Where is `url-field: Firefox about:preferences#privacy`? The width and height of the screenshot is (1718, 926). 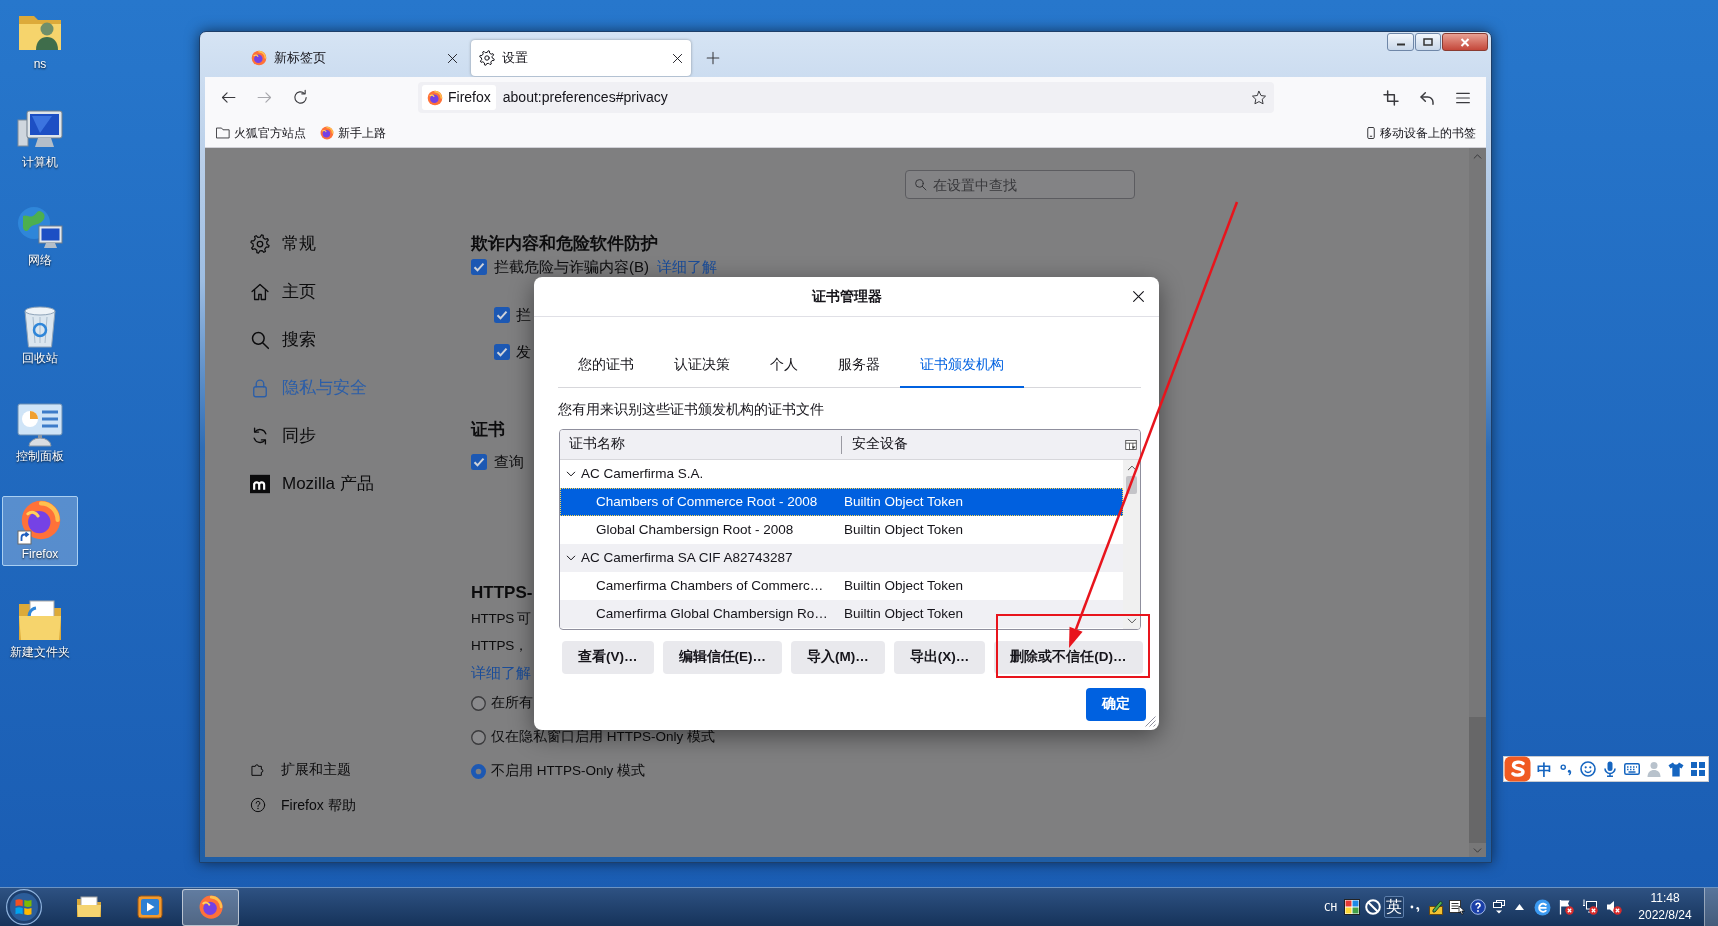 url-field: Firefox about:preferences#privacy is located at coordinates (846, 97).